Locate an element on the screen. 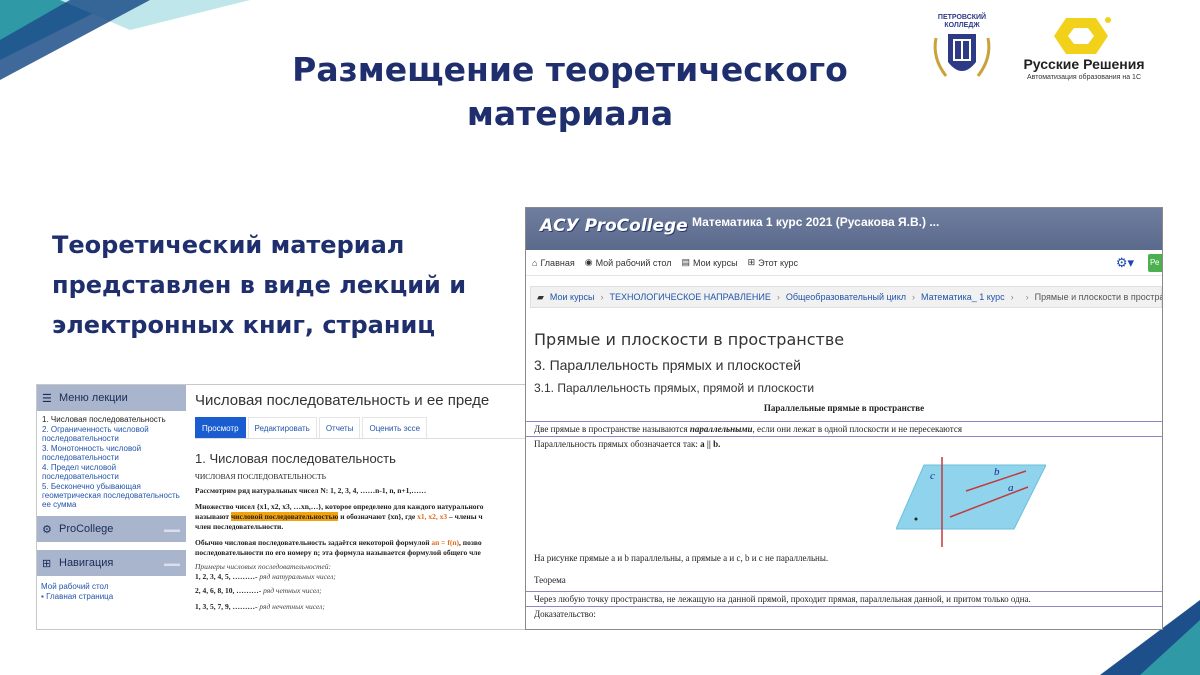  navigation-list: Мой рабочий стол ▪ Главная страница is located at coordinates (111, 589).